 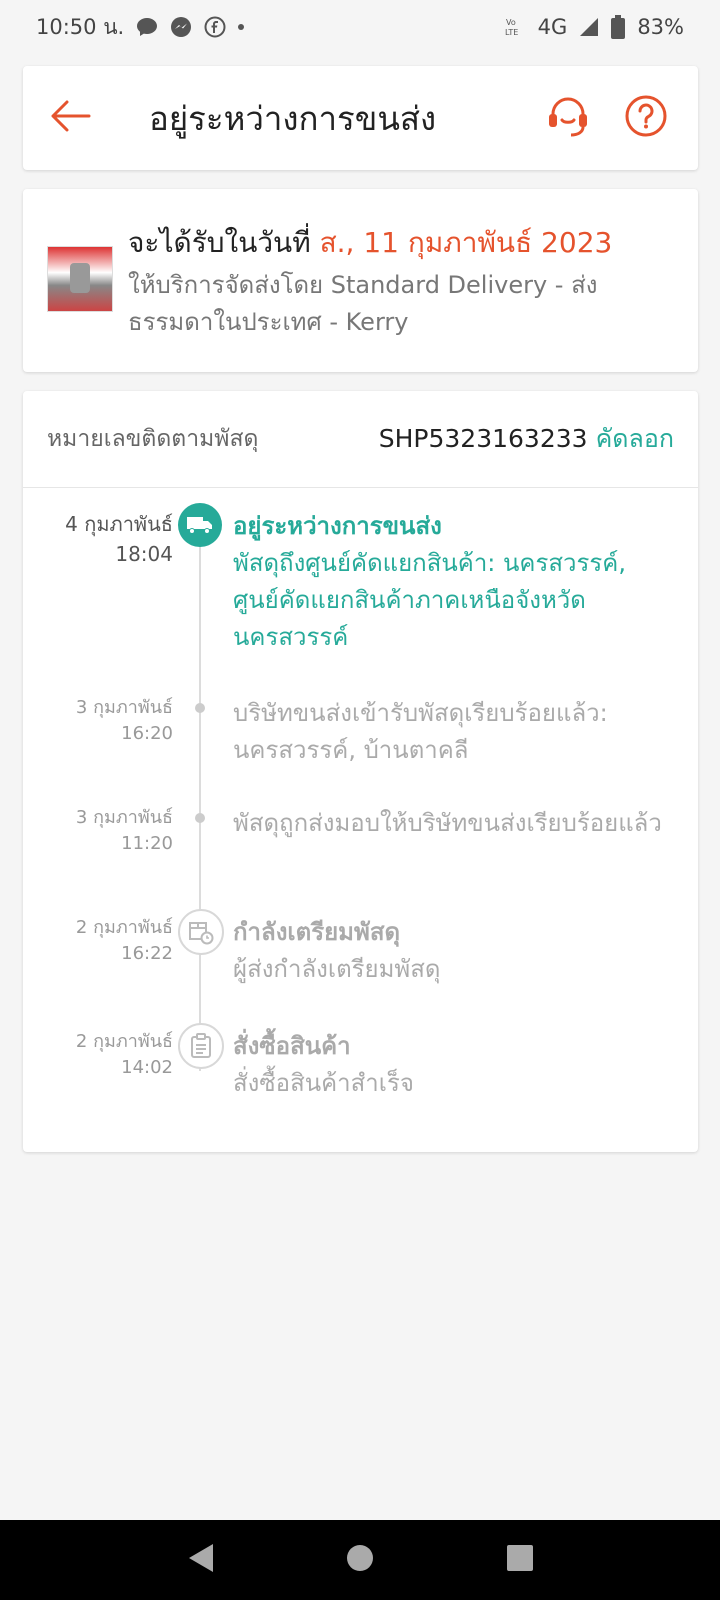 I want to click on back-button, so click(x=70, y=118).